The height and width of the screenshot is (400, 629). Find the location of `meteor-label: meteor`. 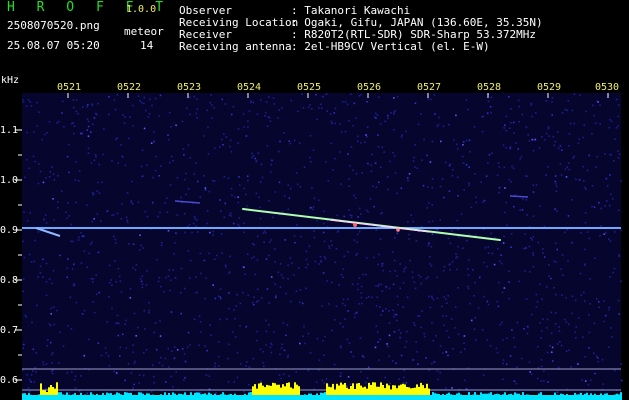

meteor-label: meteor is located at coordinates (144, 31).